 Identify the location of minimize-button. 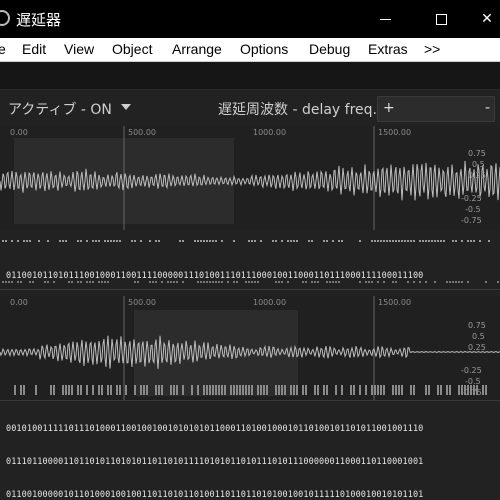
(385, 19).